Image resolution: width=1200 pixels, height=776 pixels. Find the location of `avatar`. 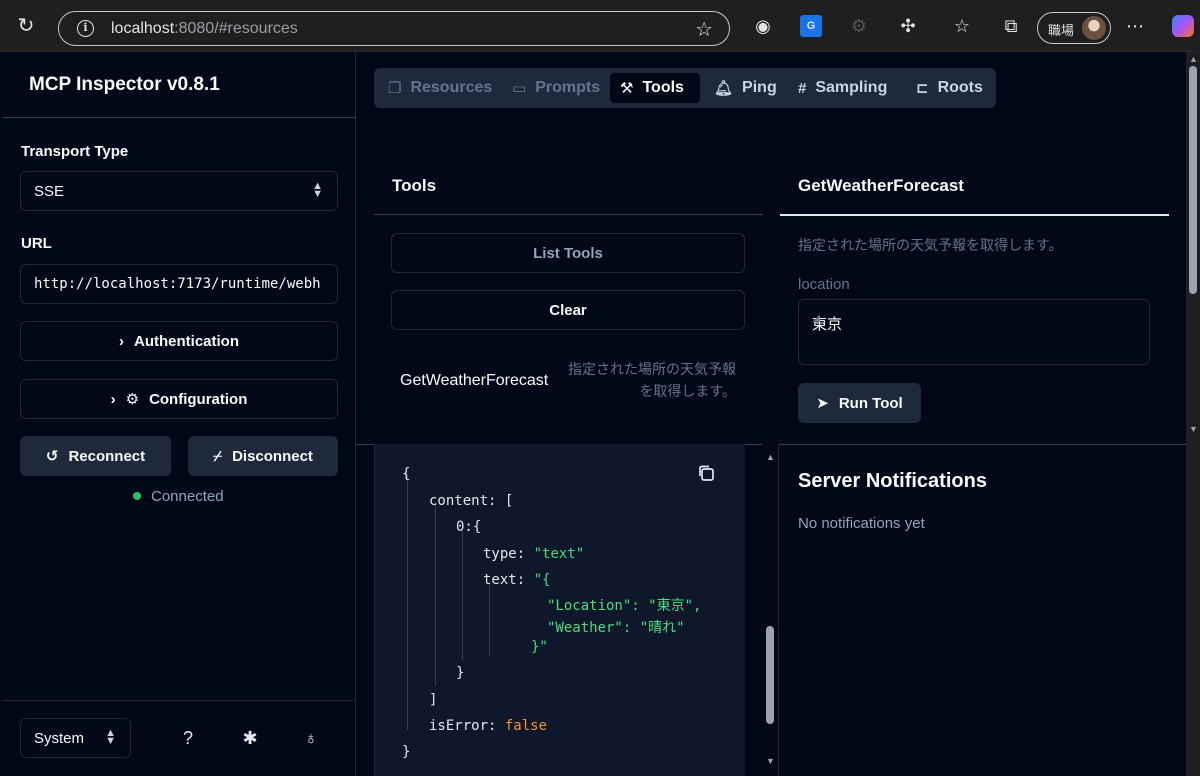

avatar is located at coordinates (1094, 28).